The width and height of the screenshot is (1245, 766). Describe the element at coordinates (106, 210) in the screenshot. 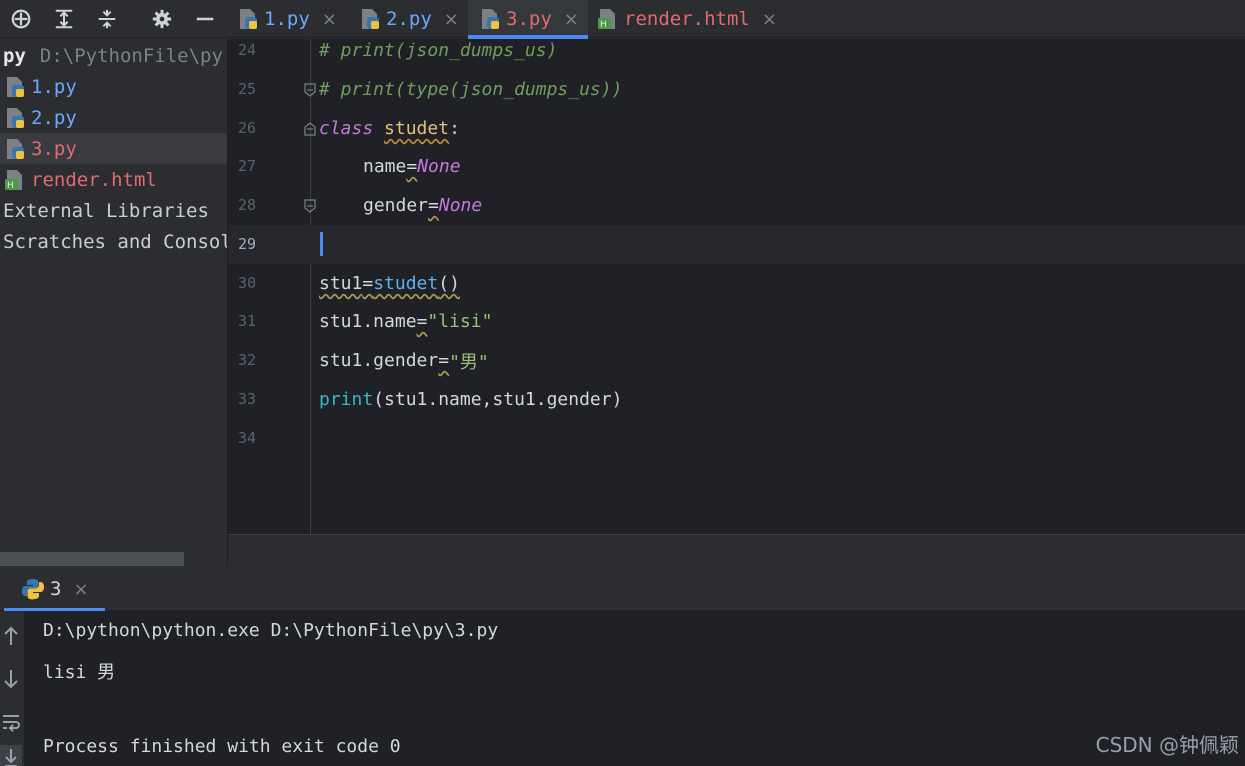

I see `tree-item-label: External Libraries` at that location.